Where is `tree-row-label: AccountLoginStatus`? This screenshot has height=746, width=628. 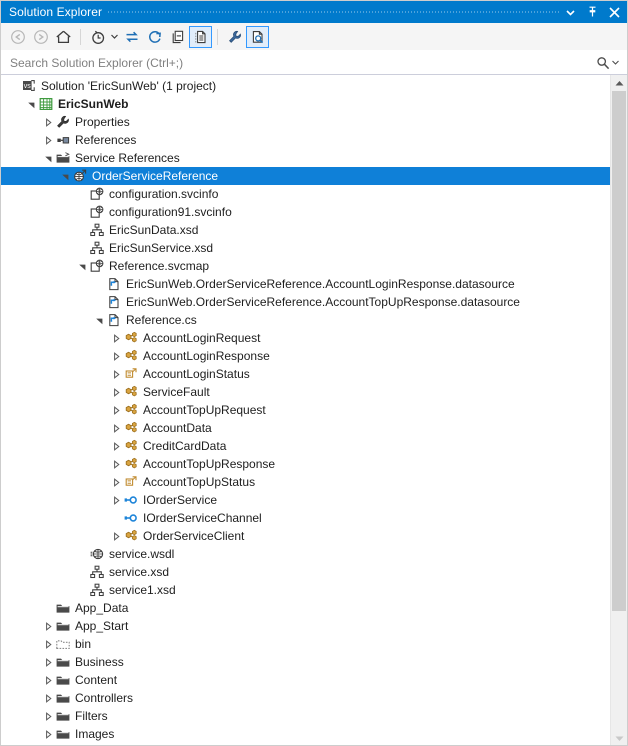
tree-row-label: AccountLoginStatus is located at coordinates (196, 374).